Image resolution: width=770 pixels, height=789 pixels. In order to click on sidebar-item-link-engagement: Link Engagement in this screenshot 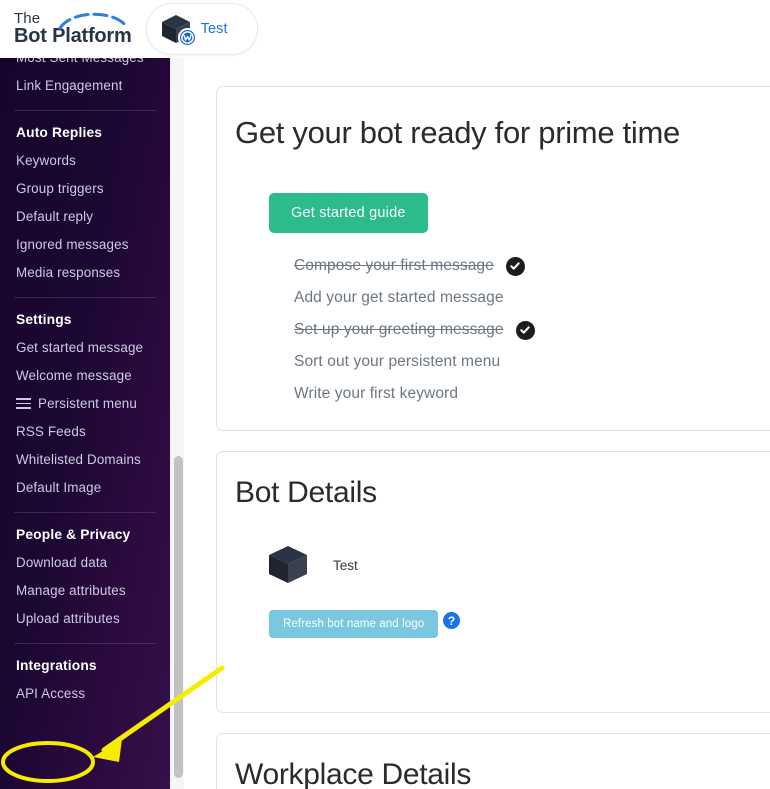, I will do `click(85, 86)`.